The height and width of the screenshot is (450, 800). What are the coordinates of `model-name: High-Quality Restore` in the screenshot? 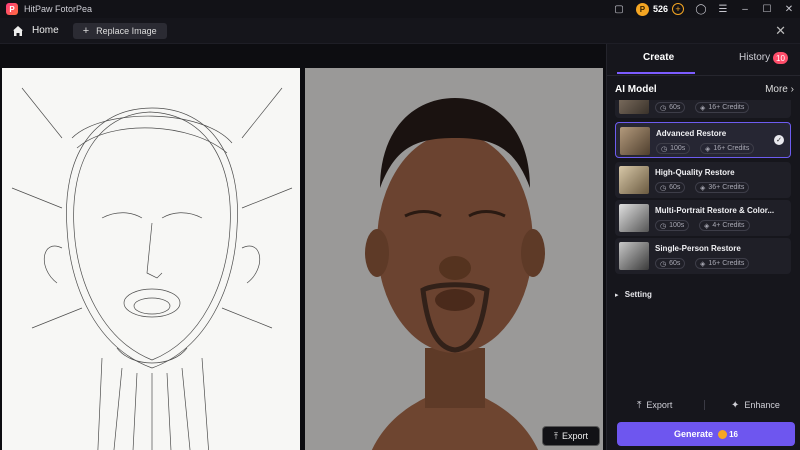 It's located at (695, 172).